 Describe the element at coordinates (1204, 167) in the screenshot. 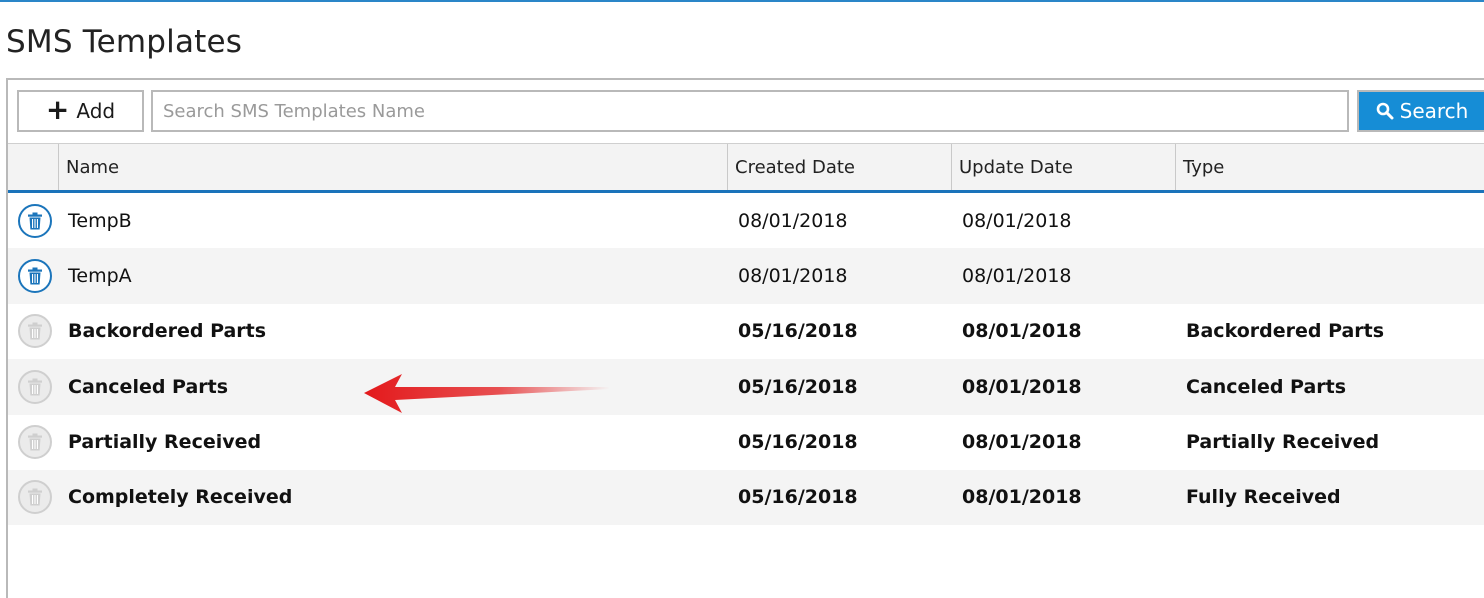

I see `column-header-type-label: Type` at that location.